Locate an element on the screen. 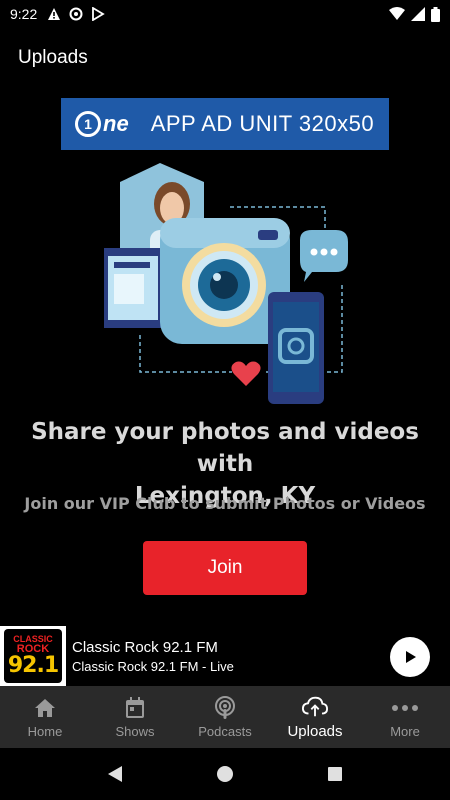  home-circle-icon is located at coordinates (225, 774).